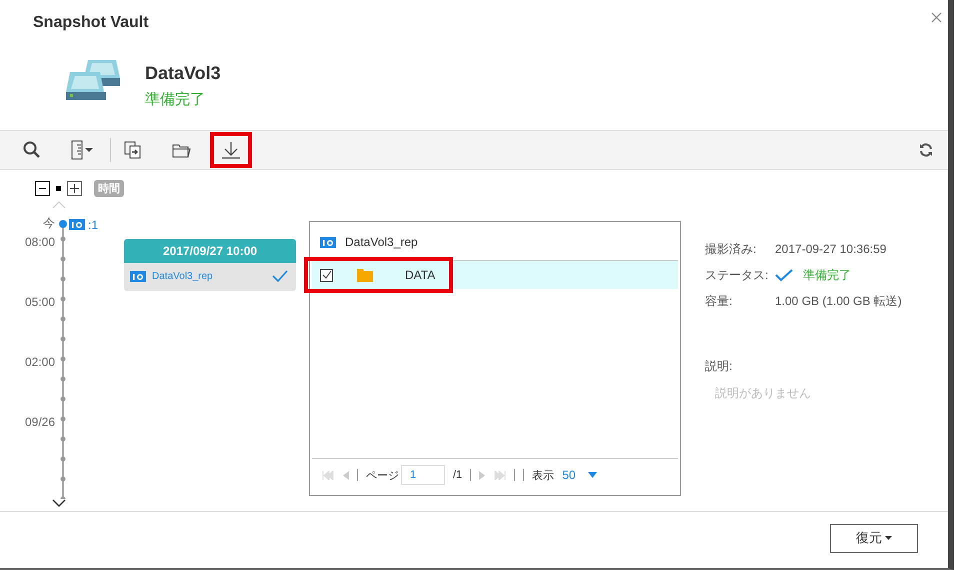 This screenshot has height=570, width=955. What do you see at coordinates (326, 275) in the screenshot?
I see `checkbox` at bounding box center [326, 275].